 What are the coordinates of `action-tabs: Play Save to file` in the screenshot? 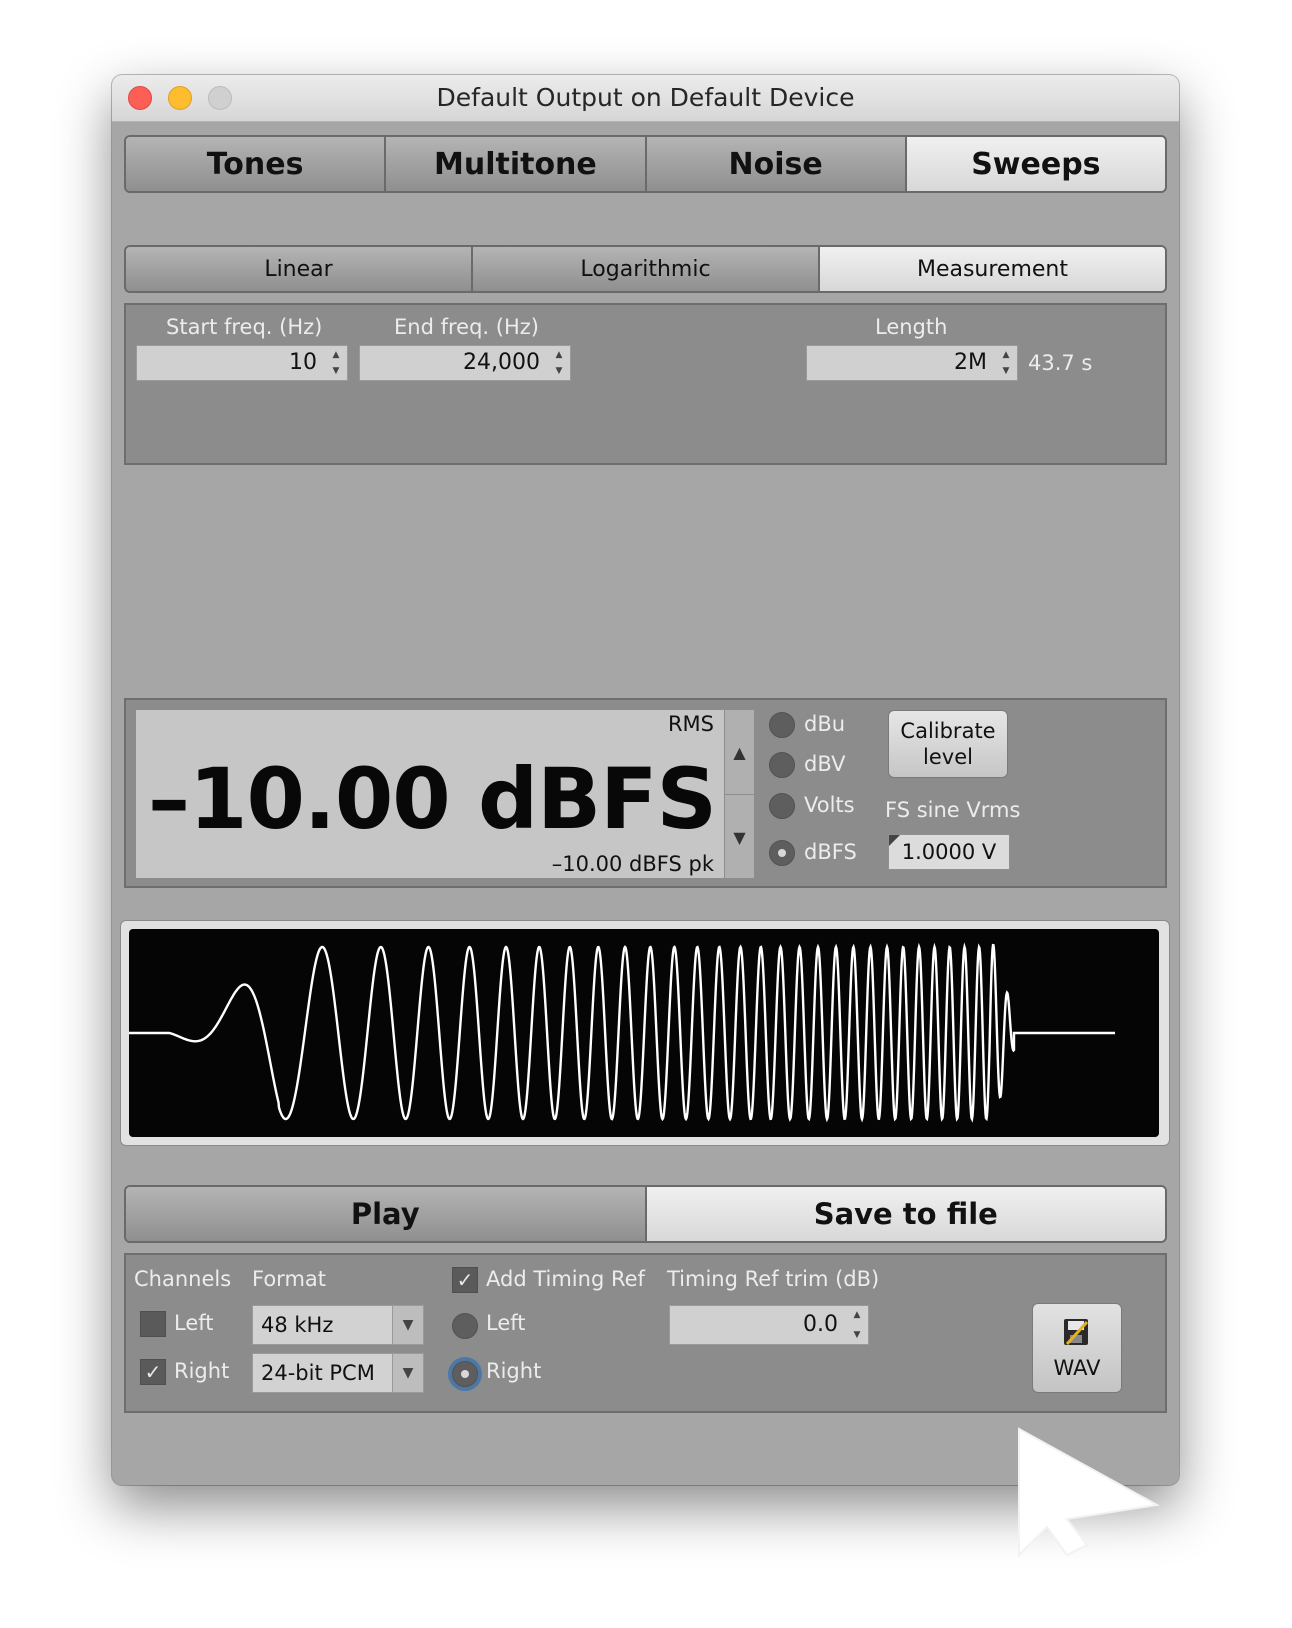 It's located at (645, 1214).